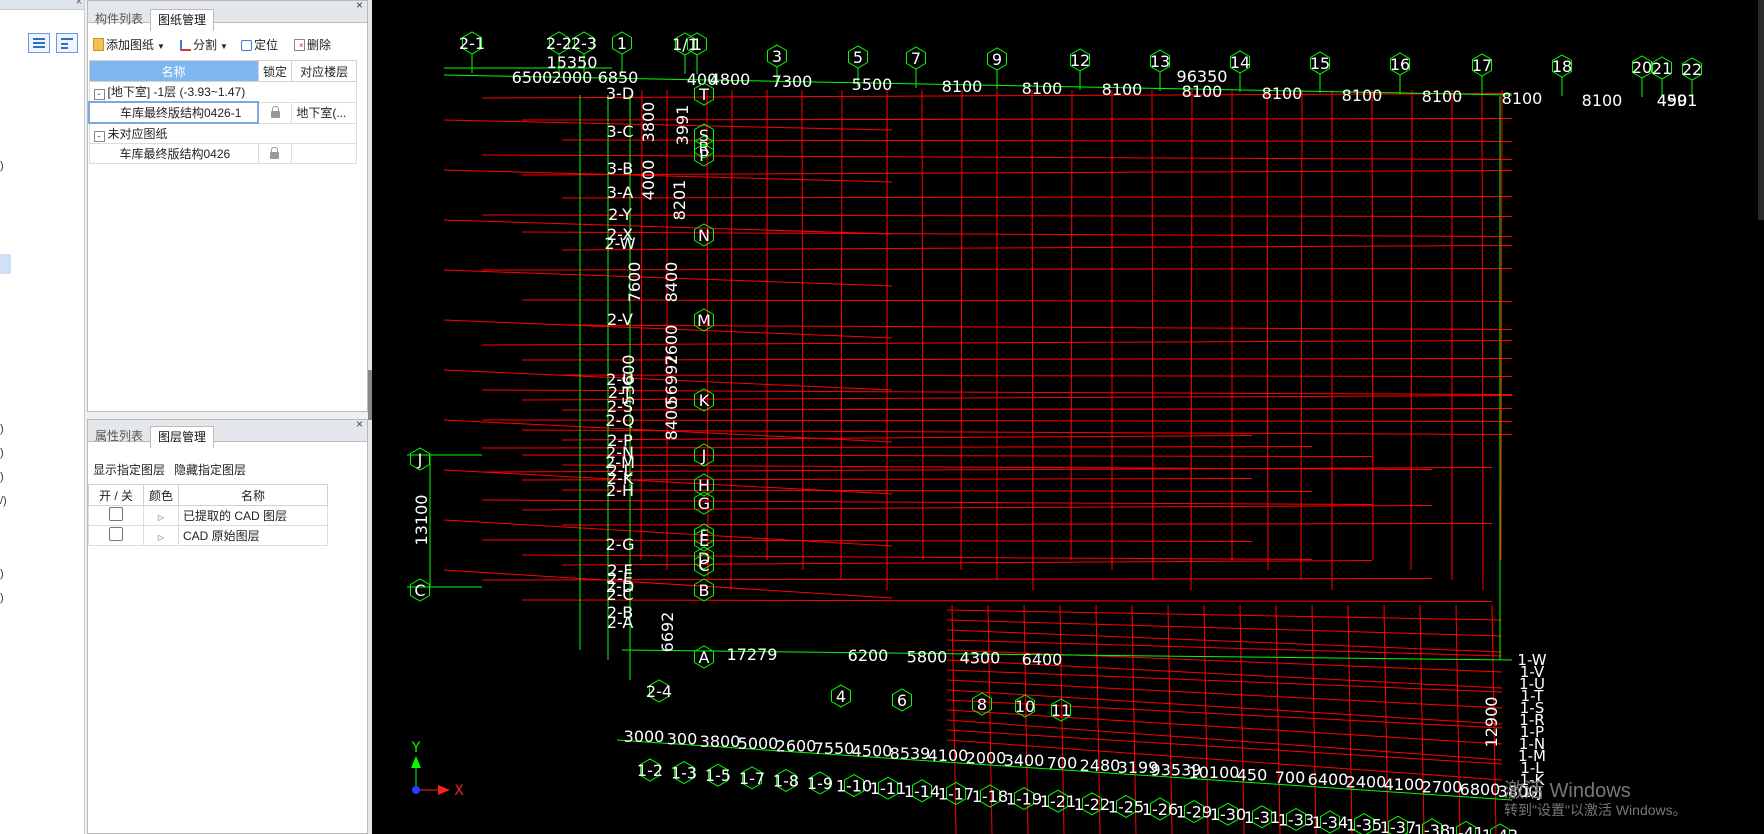 This screenshot has height=834, width=1764. Describe the element at coordinates (1400, 64) in the screenshot. I see `grid-bubble: 16` at that location.